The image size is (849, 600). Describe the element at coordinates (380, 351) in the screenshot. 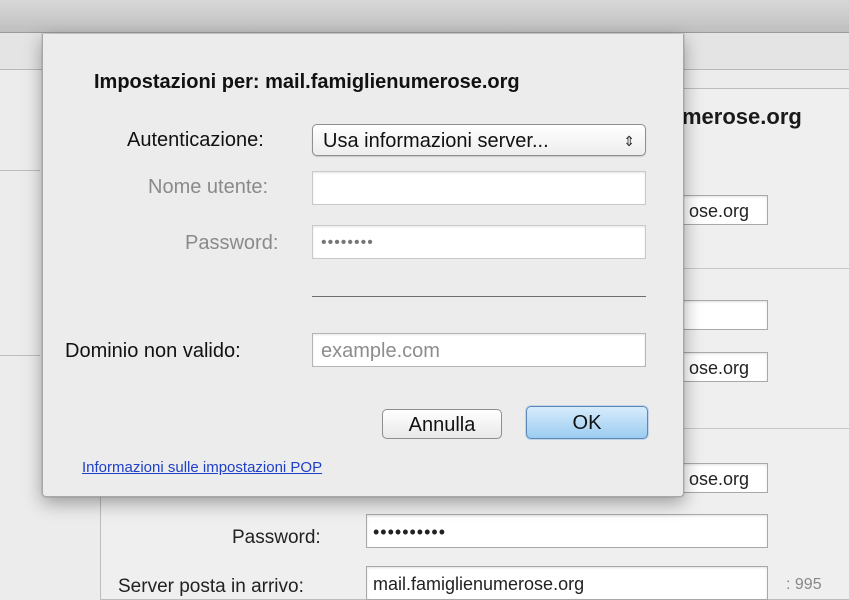

I see `invalid-domain-placeholder: example.com` at that location.